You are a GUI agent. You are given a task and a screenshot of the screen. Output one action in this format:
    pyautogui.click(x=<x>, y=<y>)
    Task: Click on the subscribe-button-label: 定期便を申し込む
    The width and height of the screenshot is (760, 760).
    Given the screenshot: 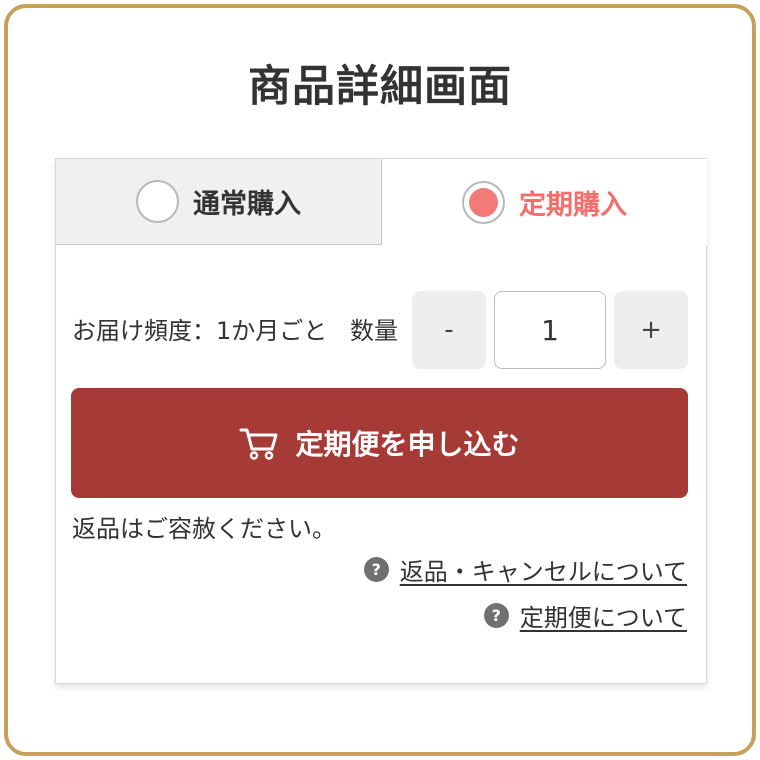 What is the action you would take?
    pyautogui.click(x=407, y=444)
    